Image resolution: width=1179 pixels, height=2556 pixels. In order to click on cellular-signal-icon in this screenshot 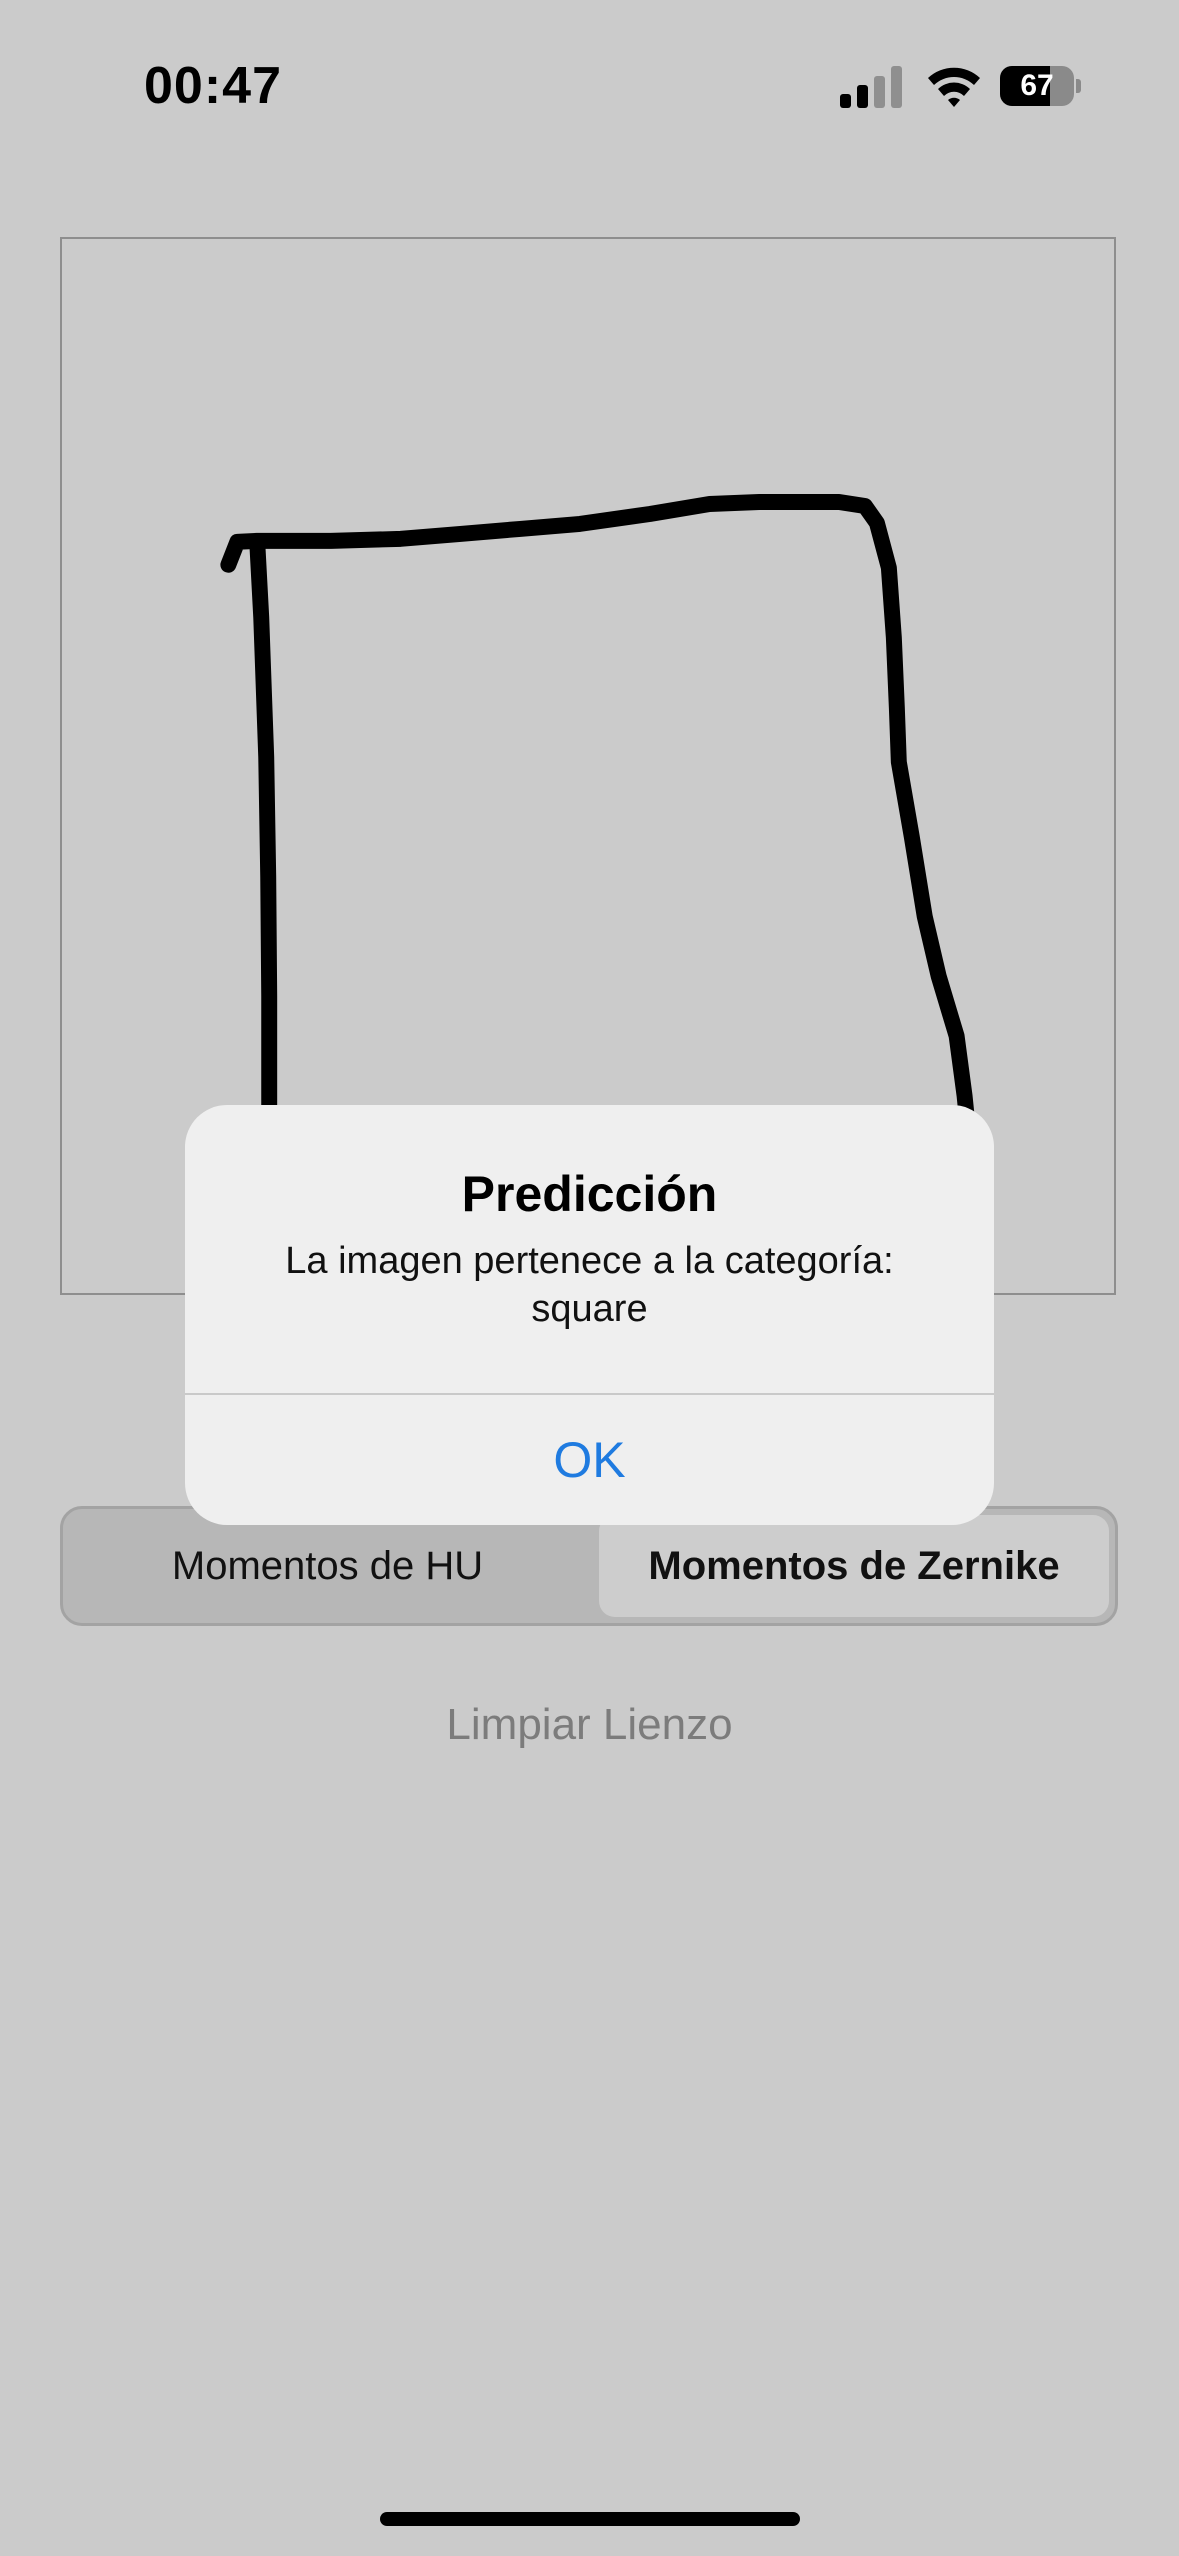, I will do `click(871, 87)`.